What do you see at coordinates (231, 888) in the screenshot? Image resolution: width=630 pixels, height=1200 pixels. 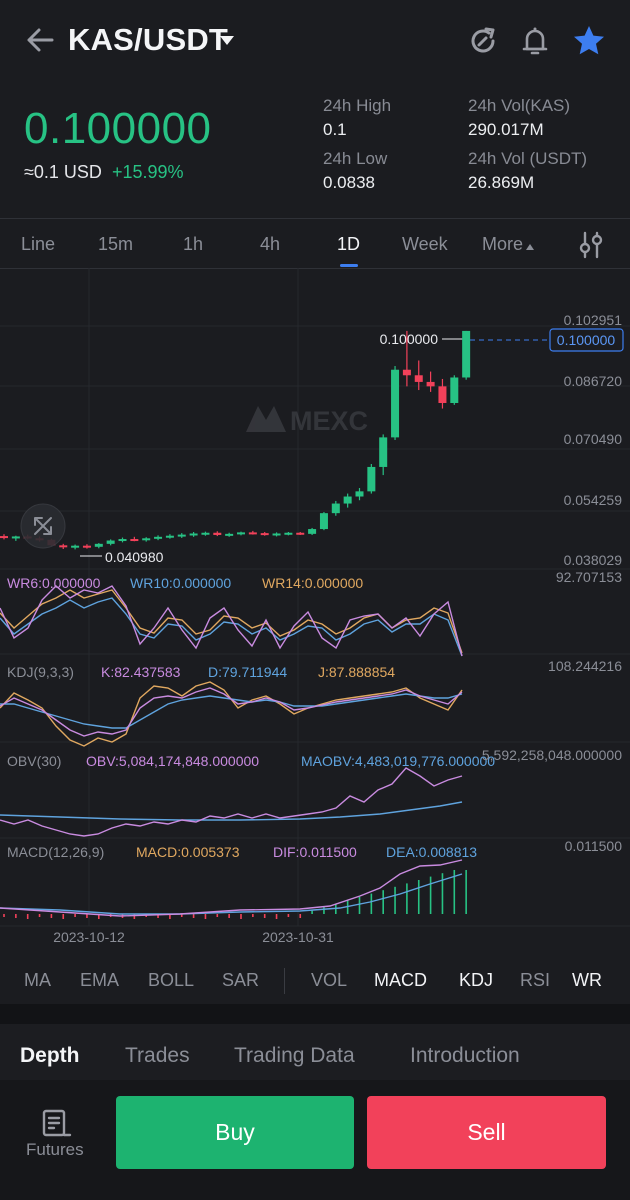 I see `dif-line` at bounding box center [231, 888].